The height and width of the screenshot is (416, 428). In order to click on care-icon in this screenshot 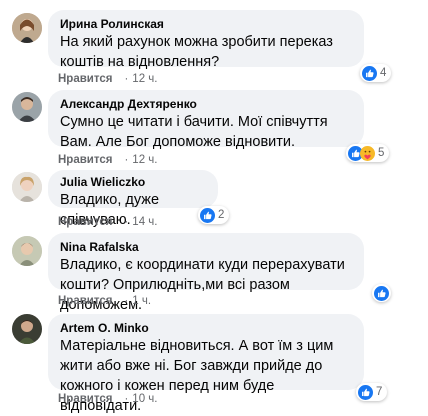, I will do `click(367, 153)`.